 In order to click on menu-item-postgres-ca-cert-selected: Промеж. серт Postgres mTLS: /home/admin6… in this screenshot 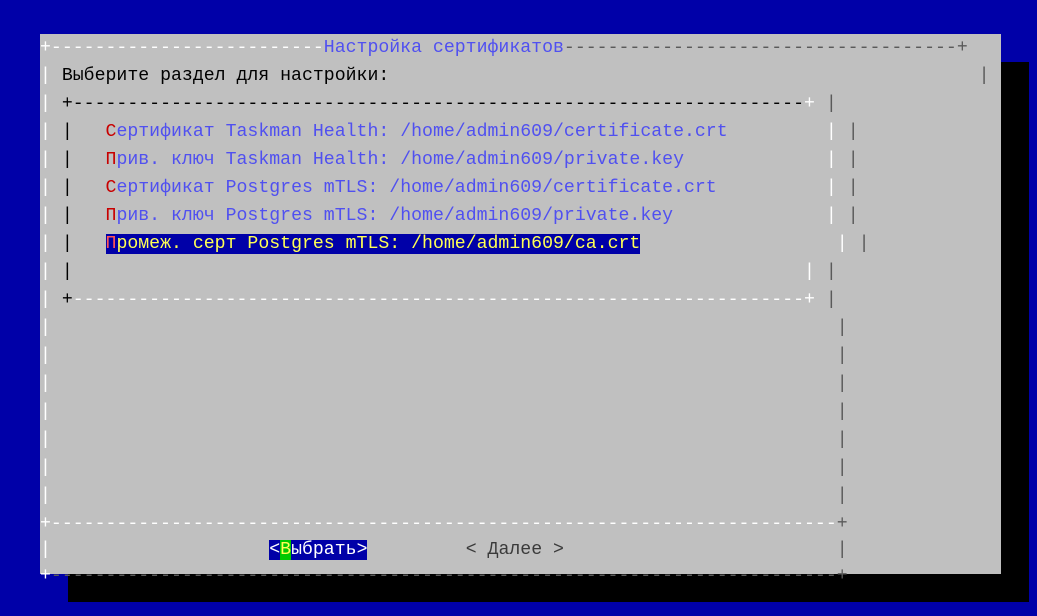, I will do `click(373, 244)`.